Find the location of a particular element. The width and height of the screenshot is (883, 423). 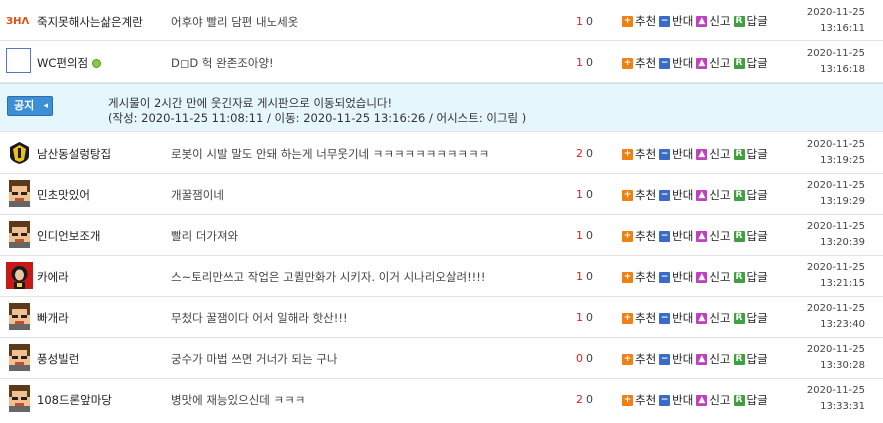

comment-datetime: 2020-11-25 13:21:15 is located at coordinates (835, 275).